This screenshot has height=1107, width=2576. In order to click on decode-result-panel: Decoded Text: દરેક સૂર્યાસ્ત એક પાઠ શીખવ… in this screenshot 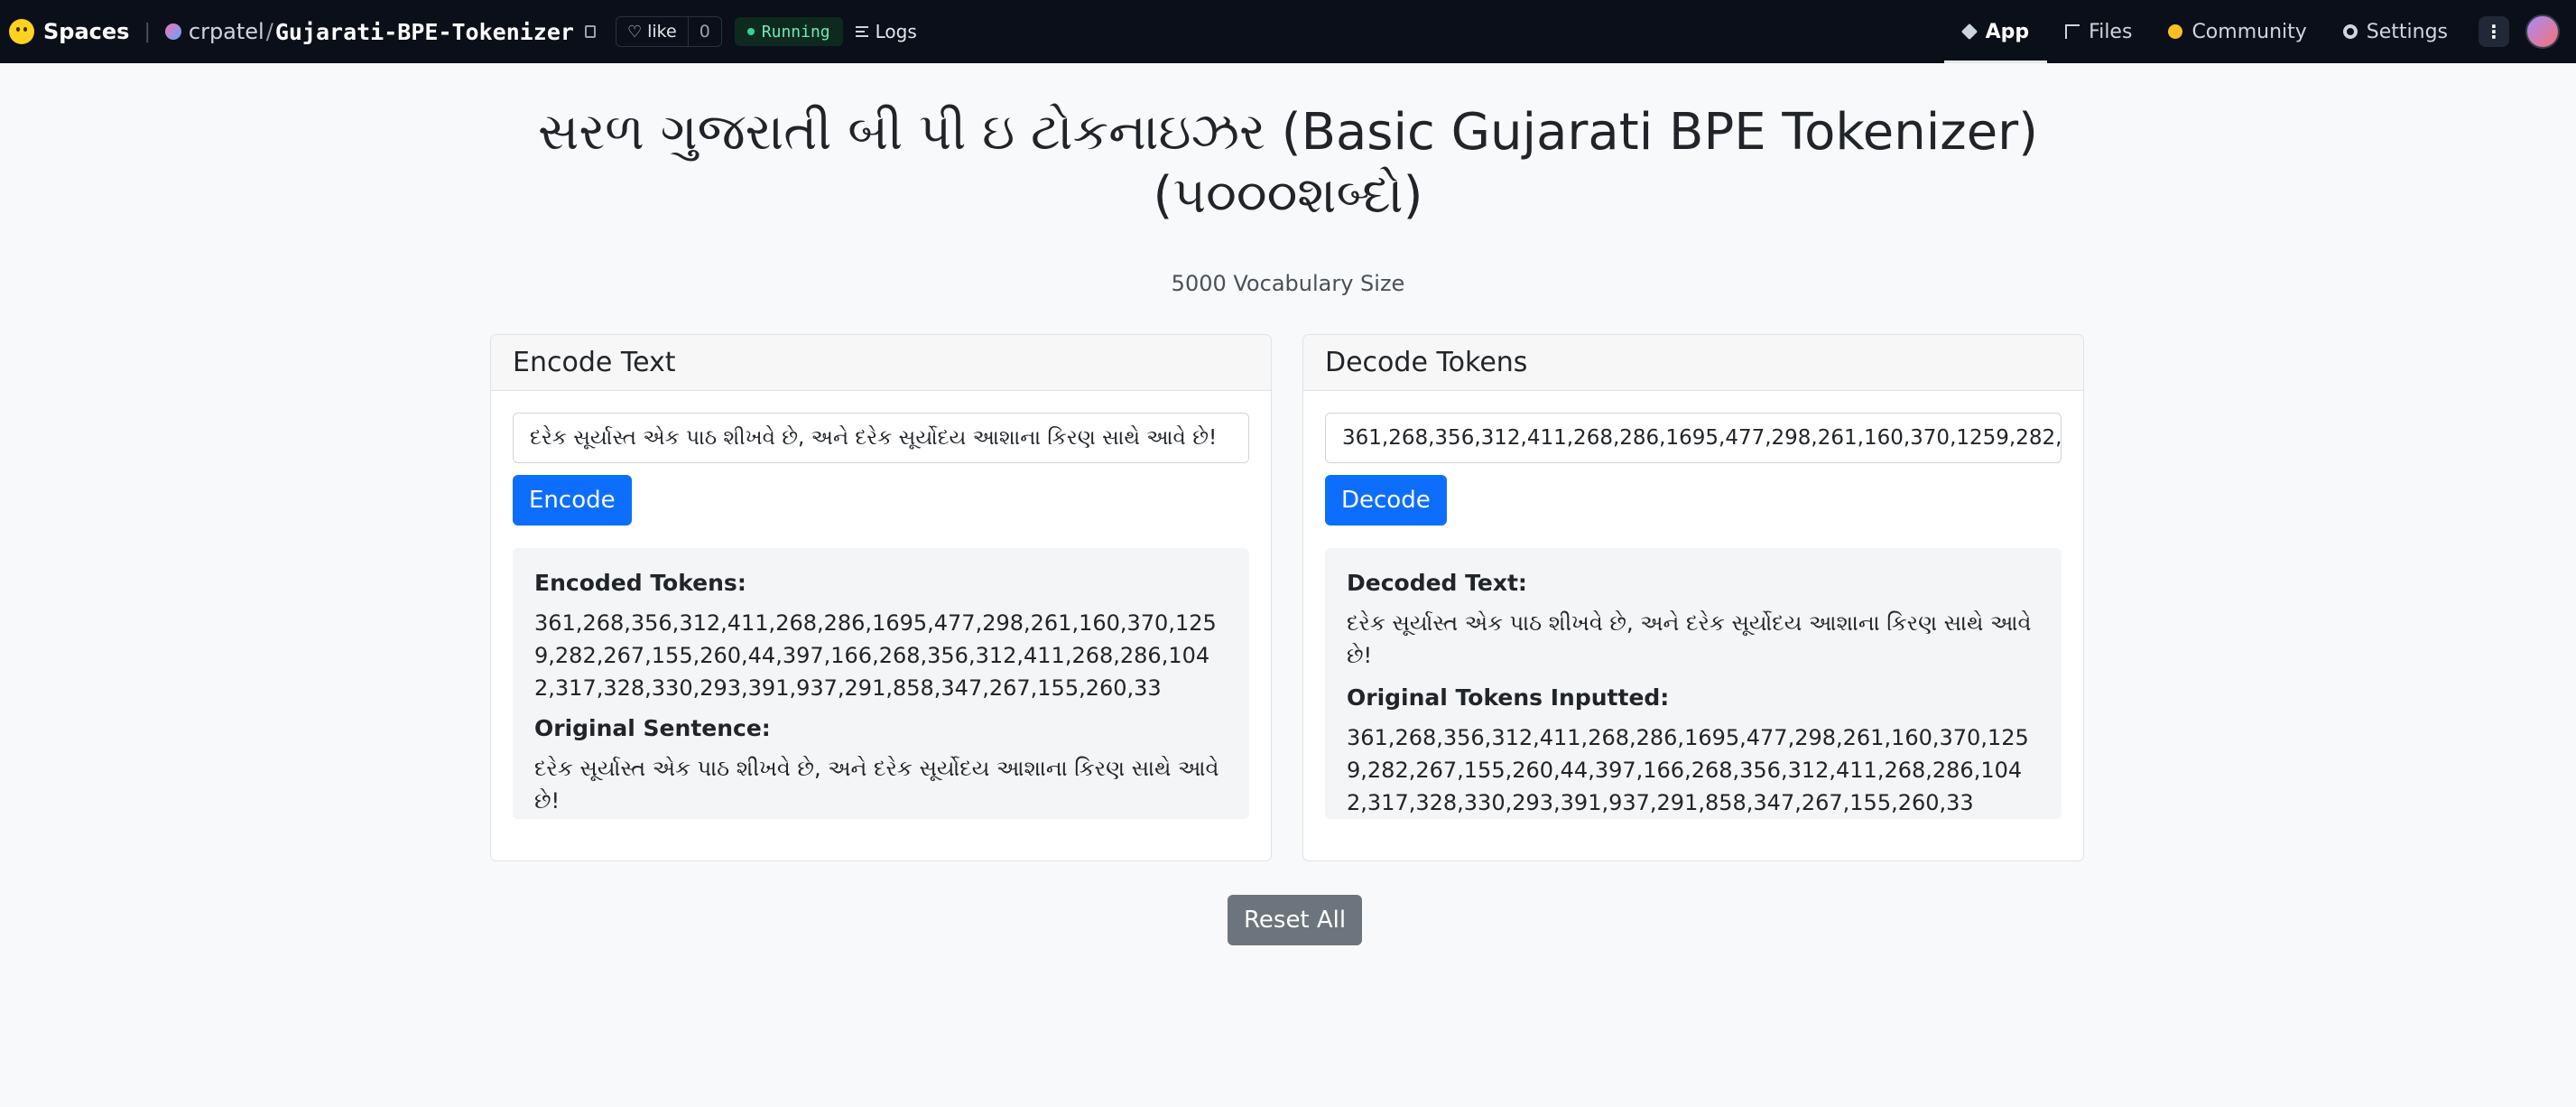, I will do `click(1693, 684)`.